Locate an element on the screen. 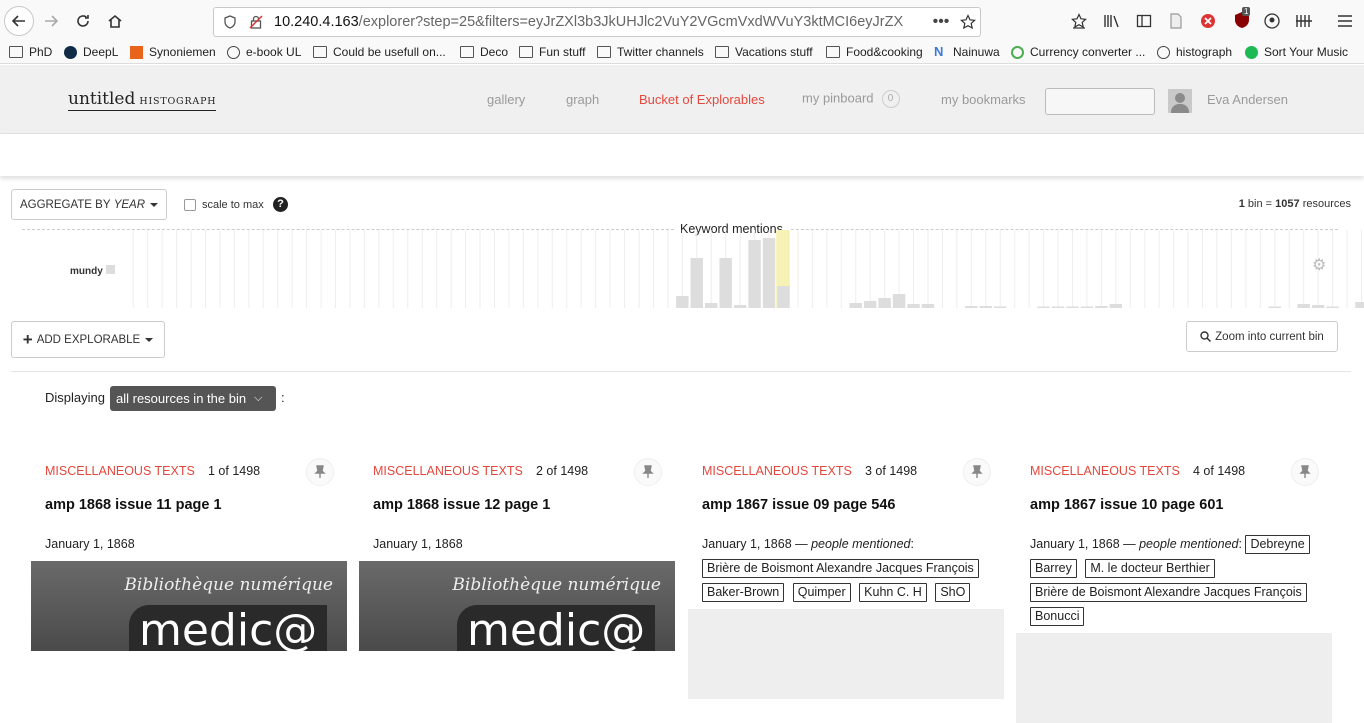  extensions-icon is located at coordinates (1304, 21).